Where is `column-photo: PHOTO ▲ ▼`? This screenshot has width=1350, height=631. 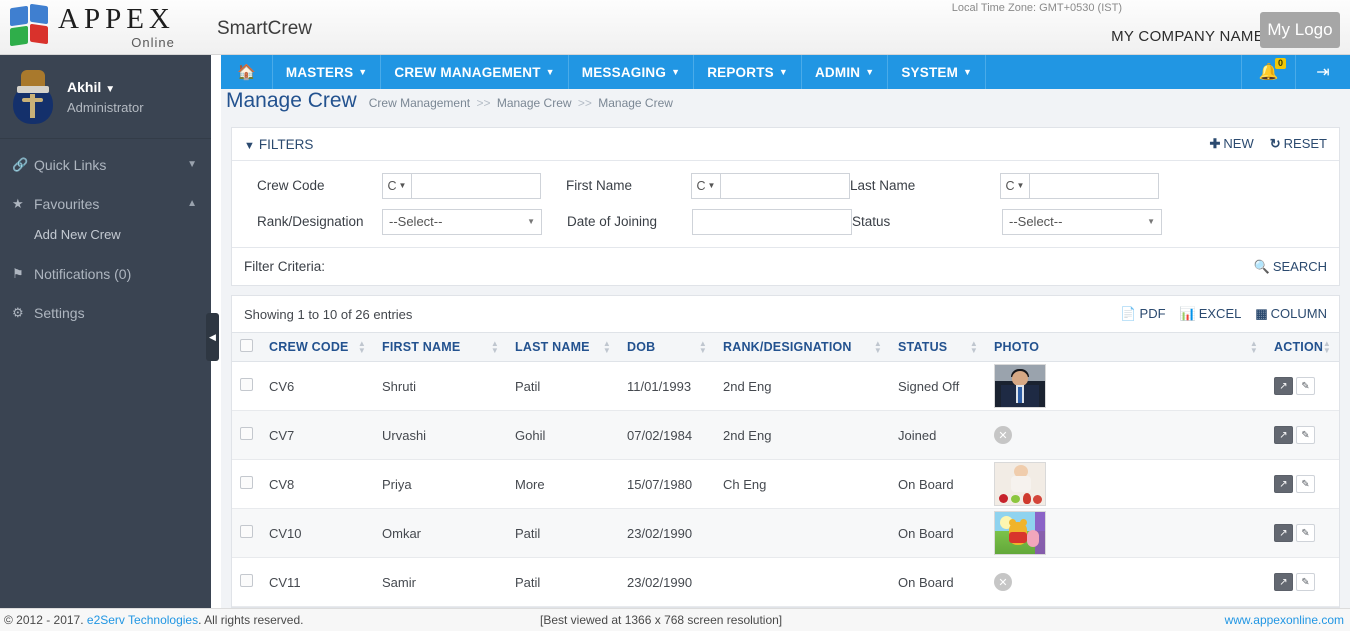
column-photo: PHOTO ▲ ▼ is located at coordinates (1126, 347).